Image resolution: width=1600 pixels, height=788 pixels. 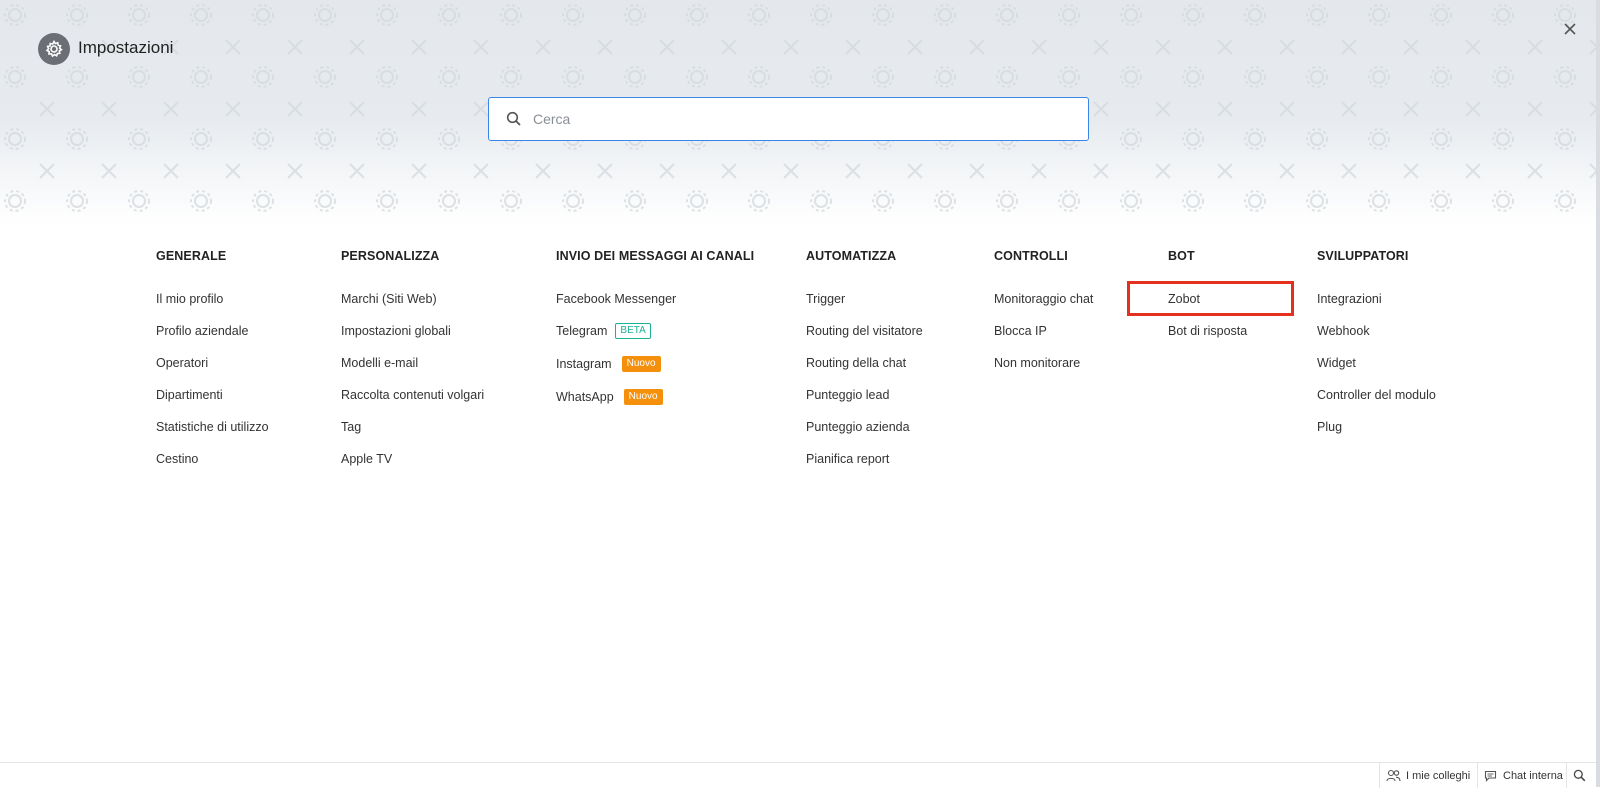 What do you see at coordinates (1020, 331) in the screenshot?
I see `settings-link-blocca-ip: Blocca IP` at bounding box center [1020, 331].